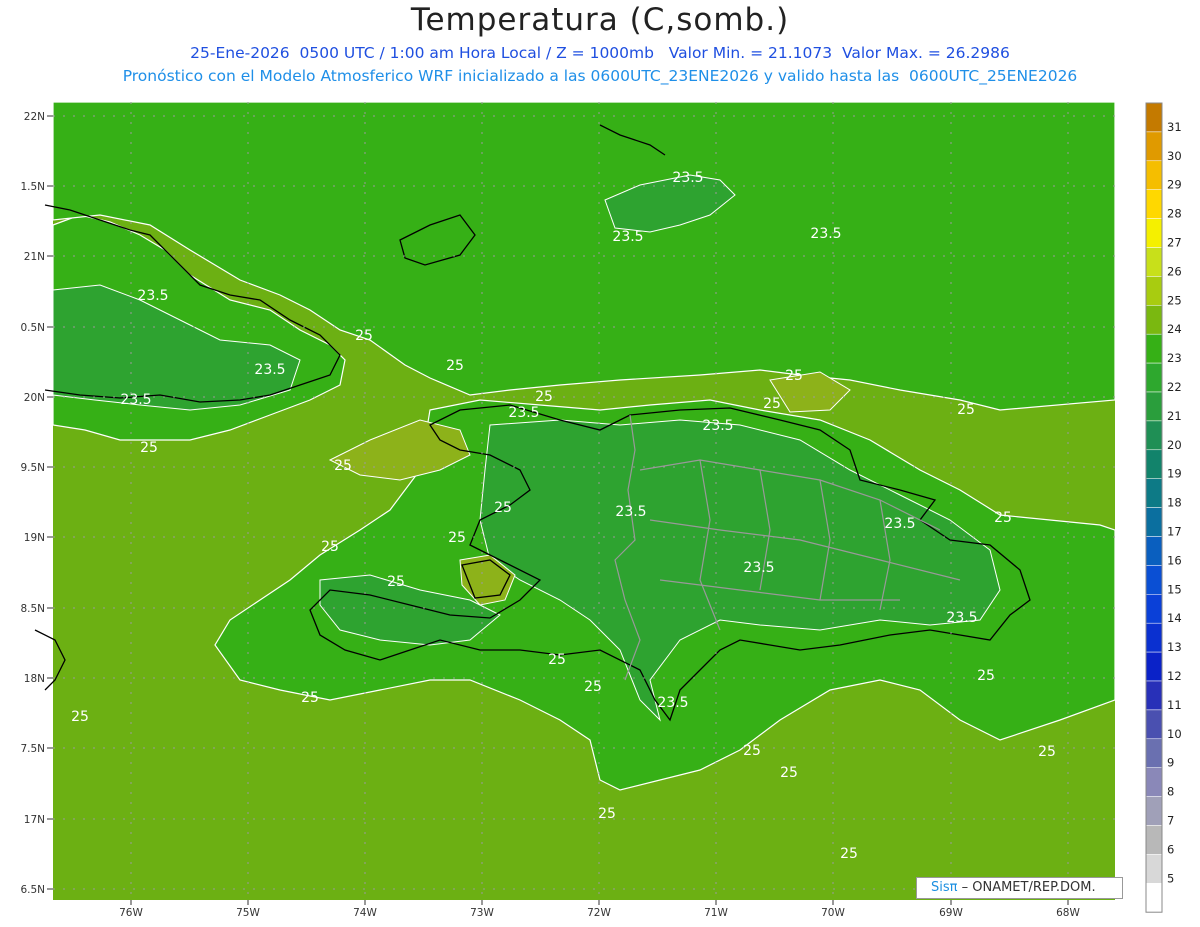 This screenshot has height=927, width=1200. What do you see at coordinates (32, 749) in the screenshot?
I see `lat-label: 7.5N` at bounding box center [32, 749].